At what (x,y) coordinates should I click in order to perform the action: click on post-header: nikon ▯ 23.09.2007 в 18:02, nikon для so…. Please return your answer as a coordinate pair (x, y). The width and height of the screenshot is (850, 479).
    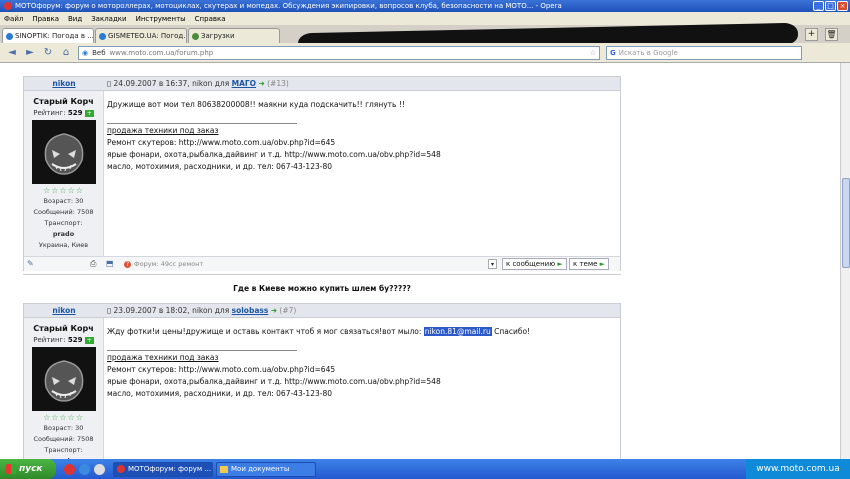
    Looking at the image, I should click on (322, 311).